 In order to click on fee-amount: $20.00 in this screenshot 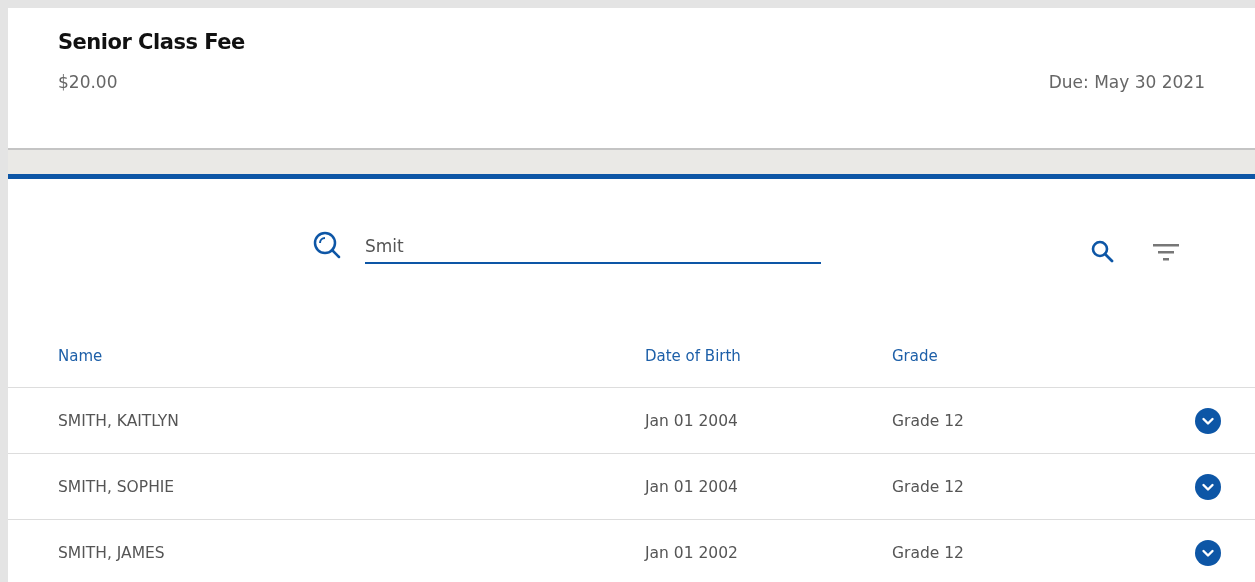, I will do `click(88, 82)`.